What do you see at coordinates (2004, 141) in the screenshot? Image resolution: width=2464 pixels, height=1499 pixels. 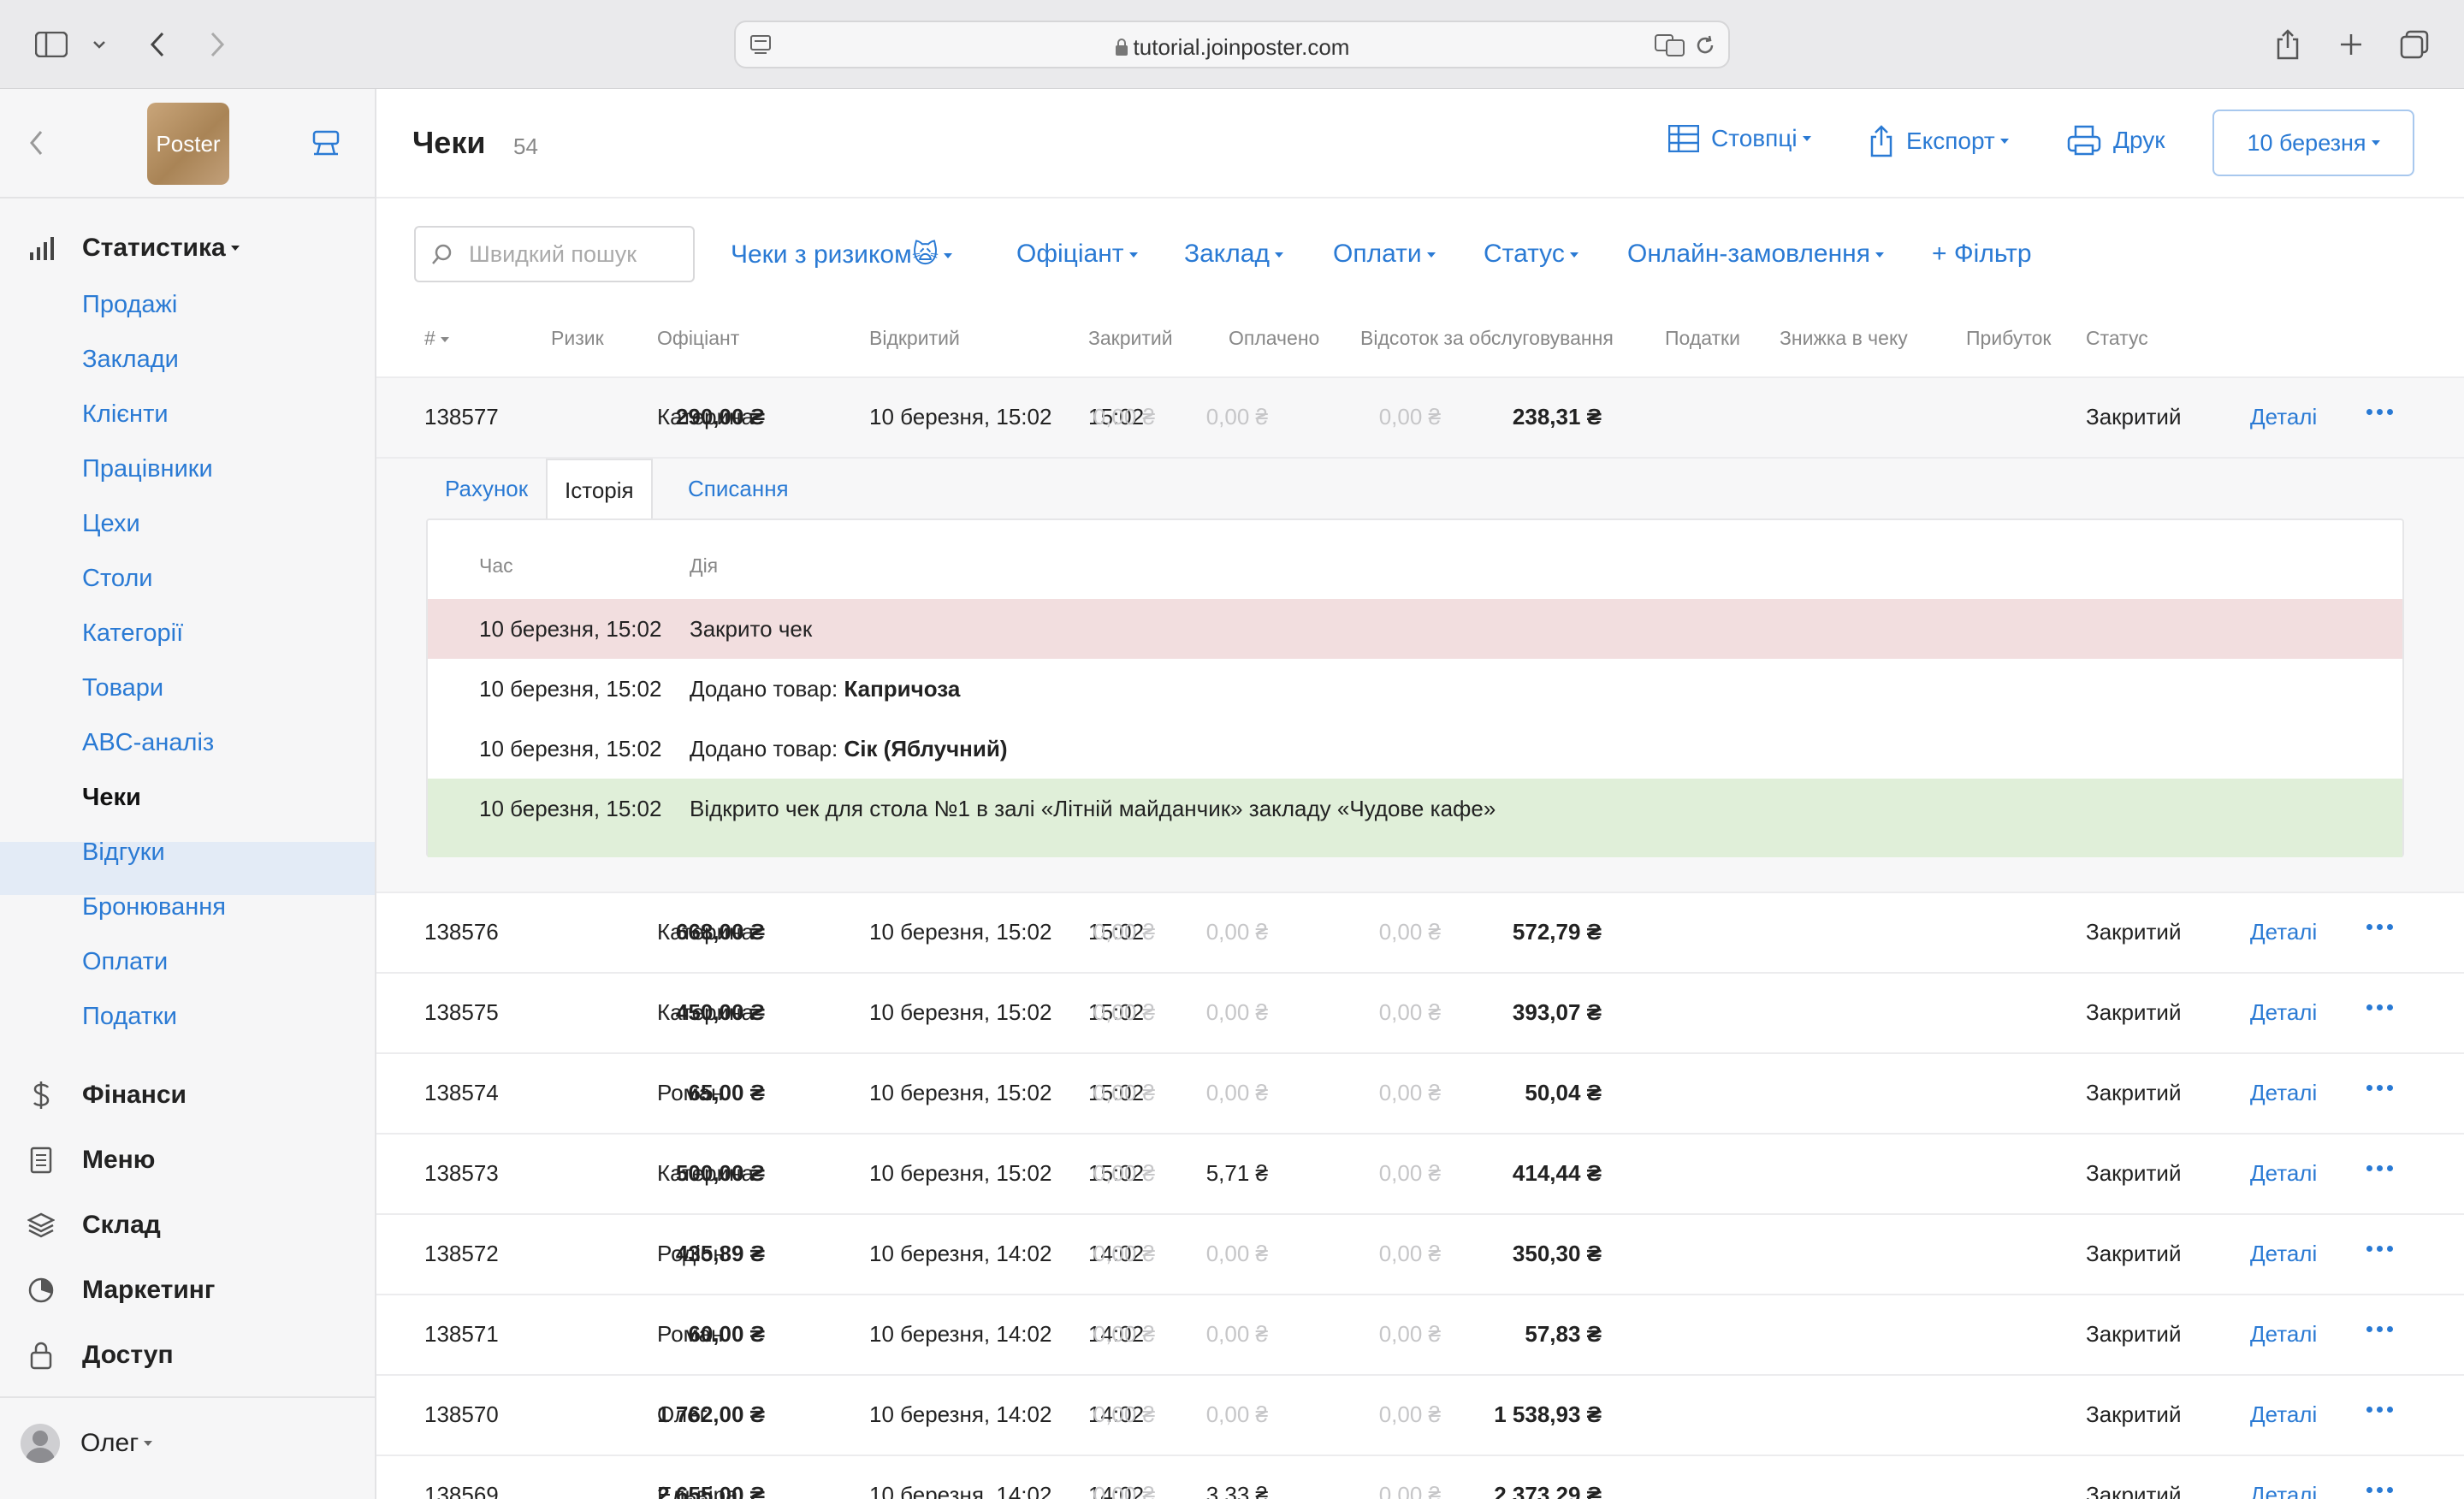 I see `caret-down-icon` at bounding box center [2004, 141].